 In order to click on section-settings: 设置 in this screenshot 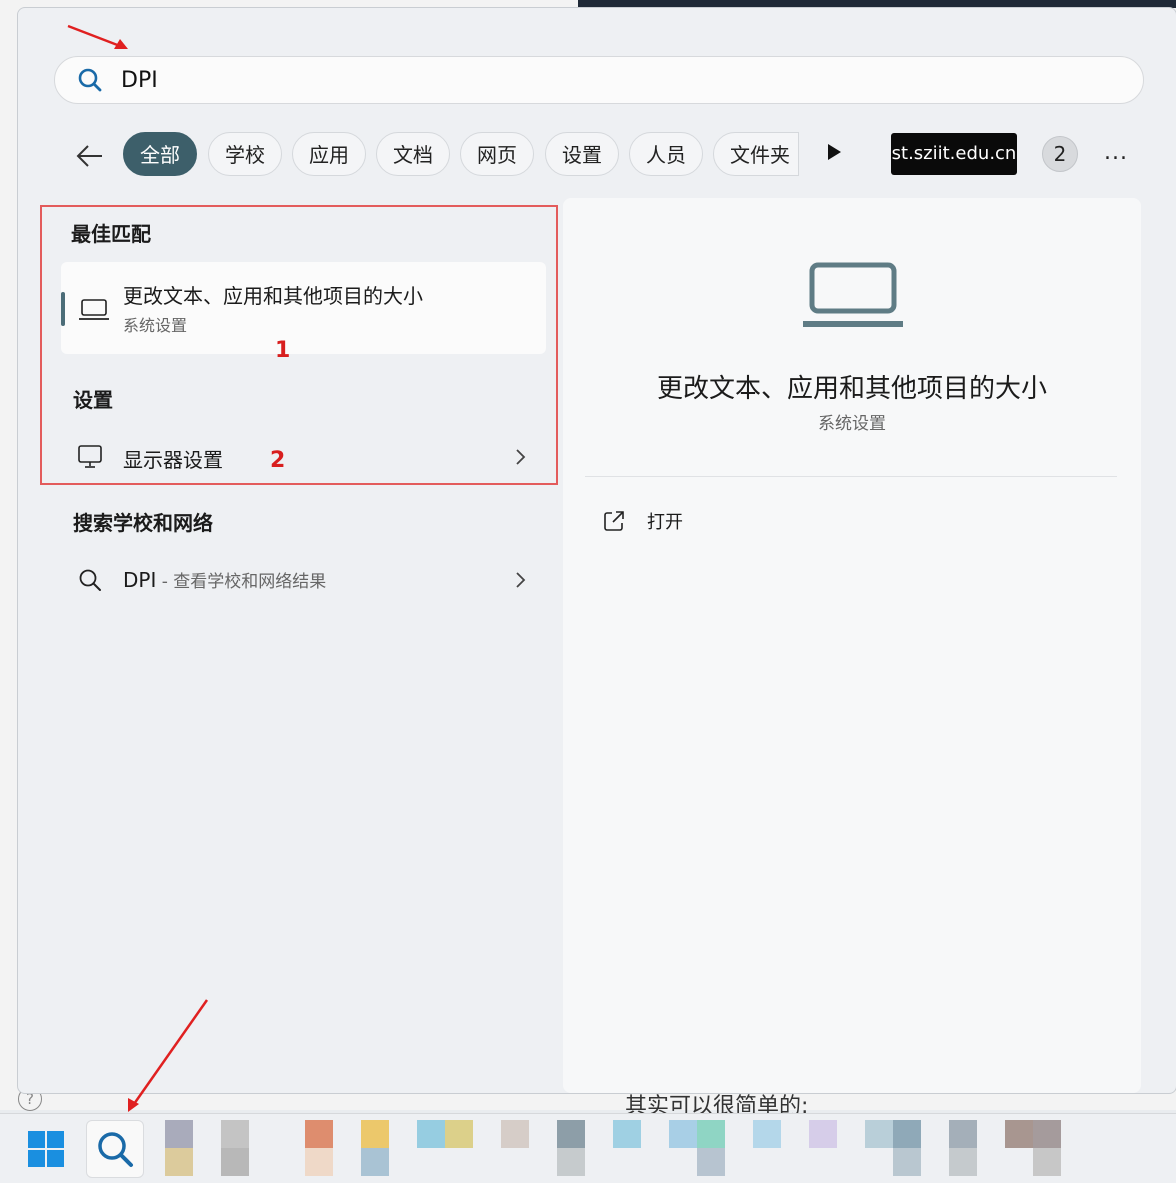, I will do `click(93, 400)`.